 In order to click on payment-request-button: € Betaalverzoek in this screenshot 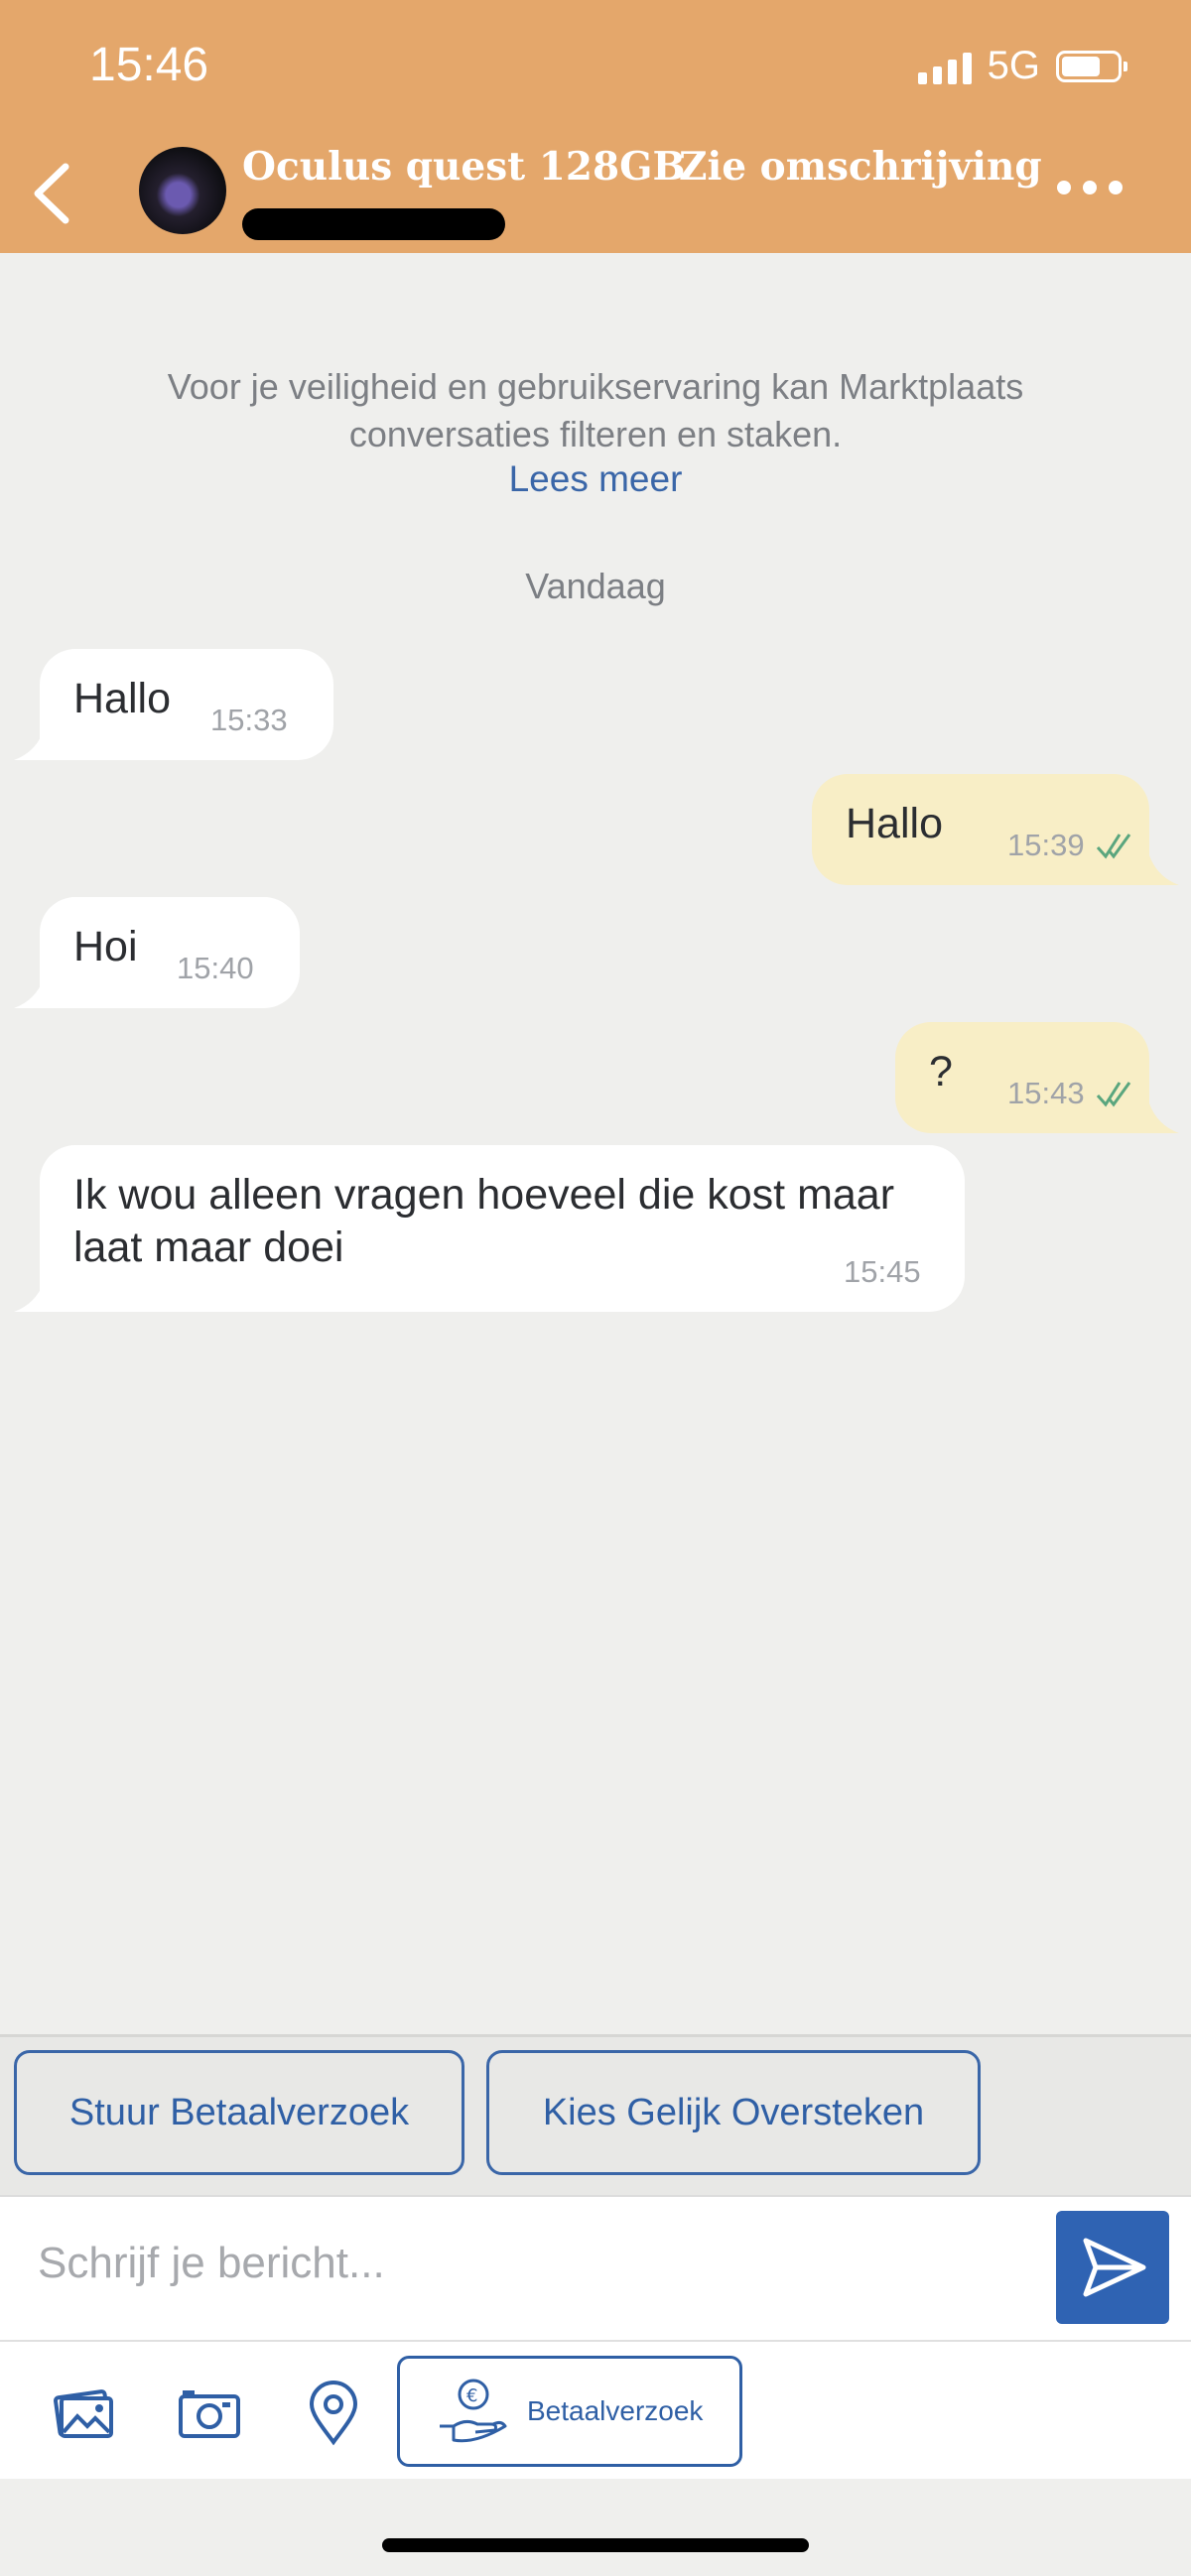, I will do `click(569, 2412)`.